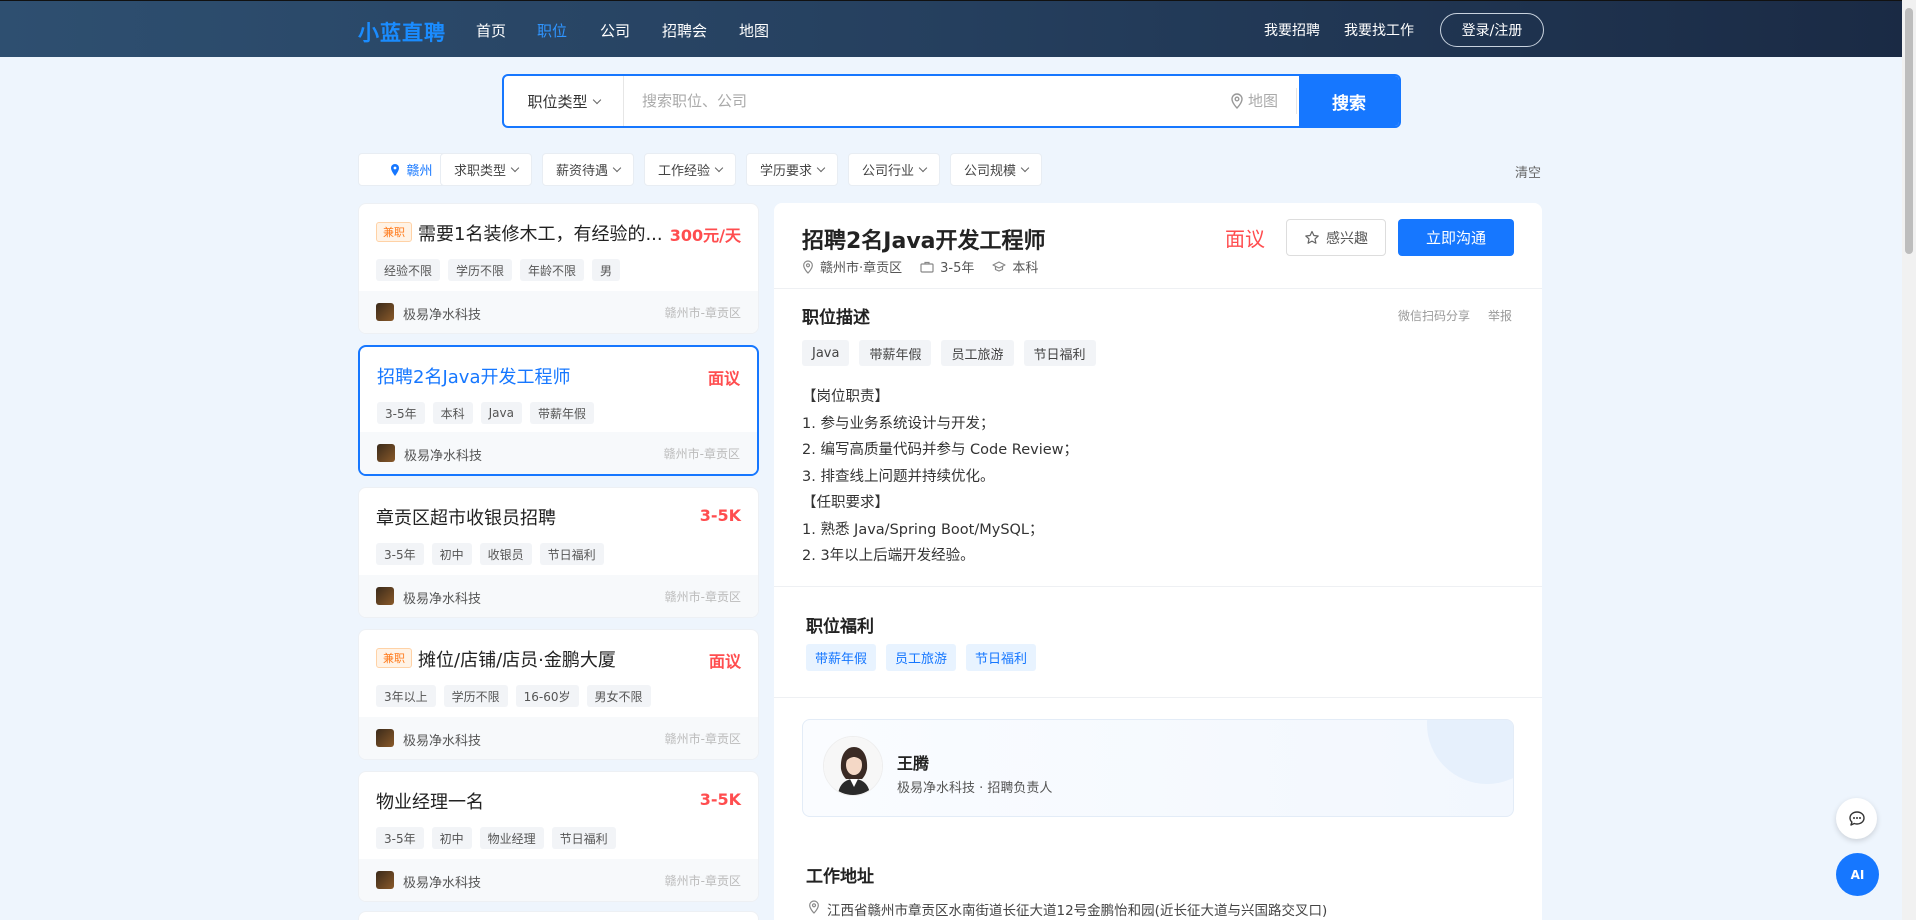  I want to click on interest-label: 感兴趣, so click(1347, 238).